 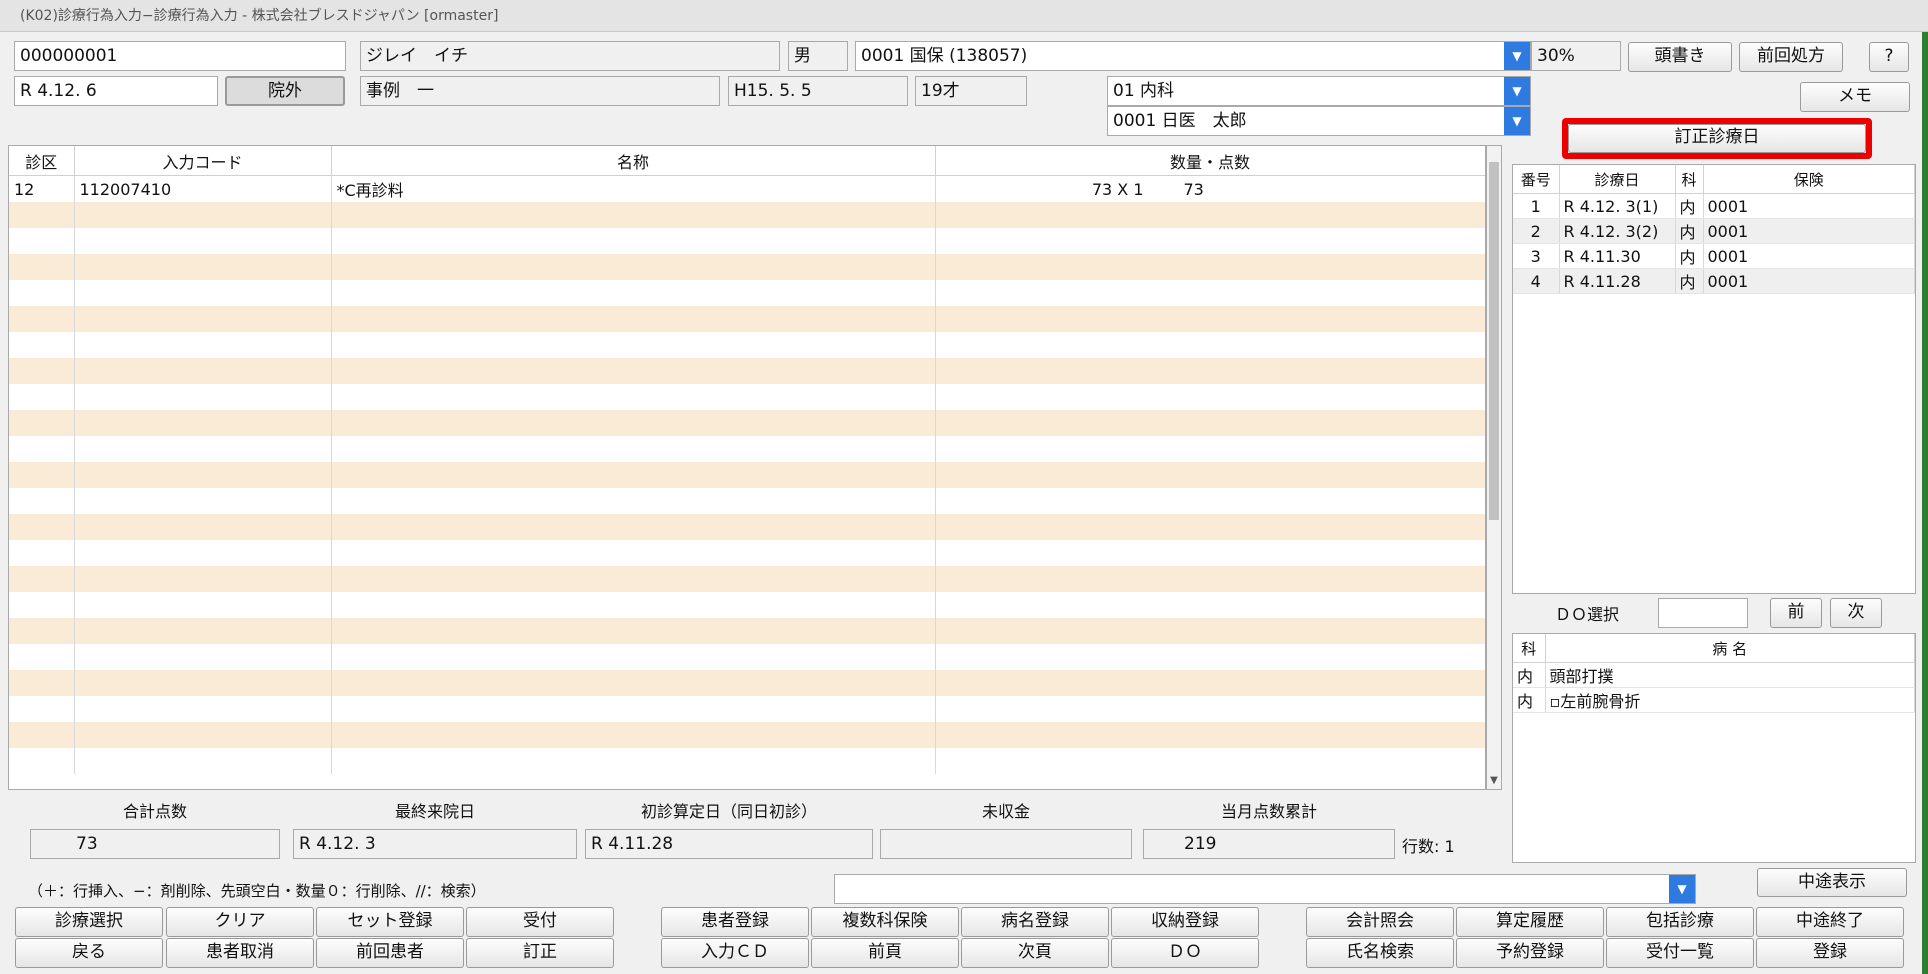 I want to click on fkey-disease-register: 病名登録, so click(x=1035, y=922).